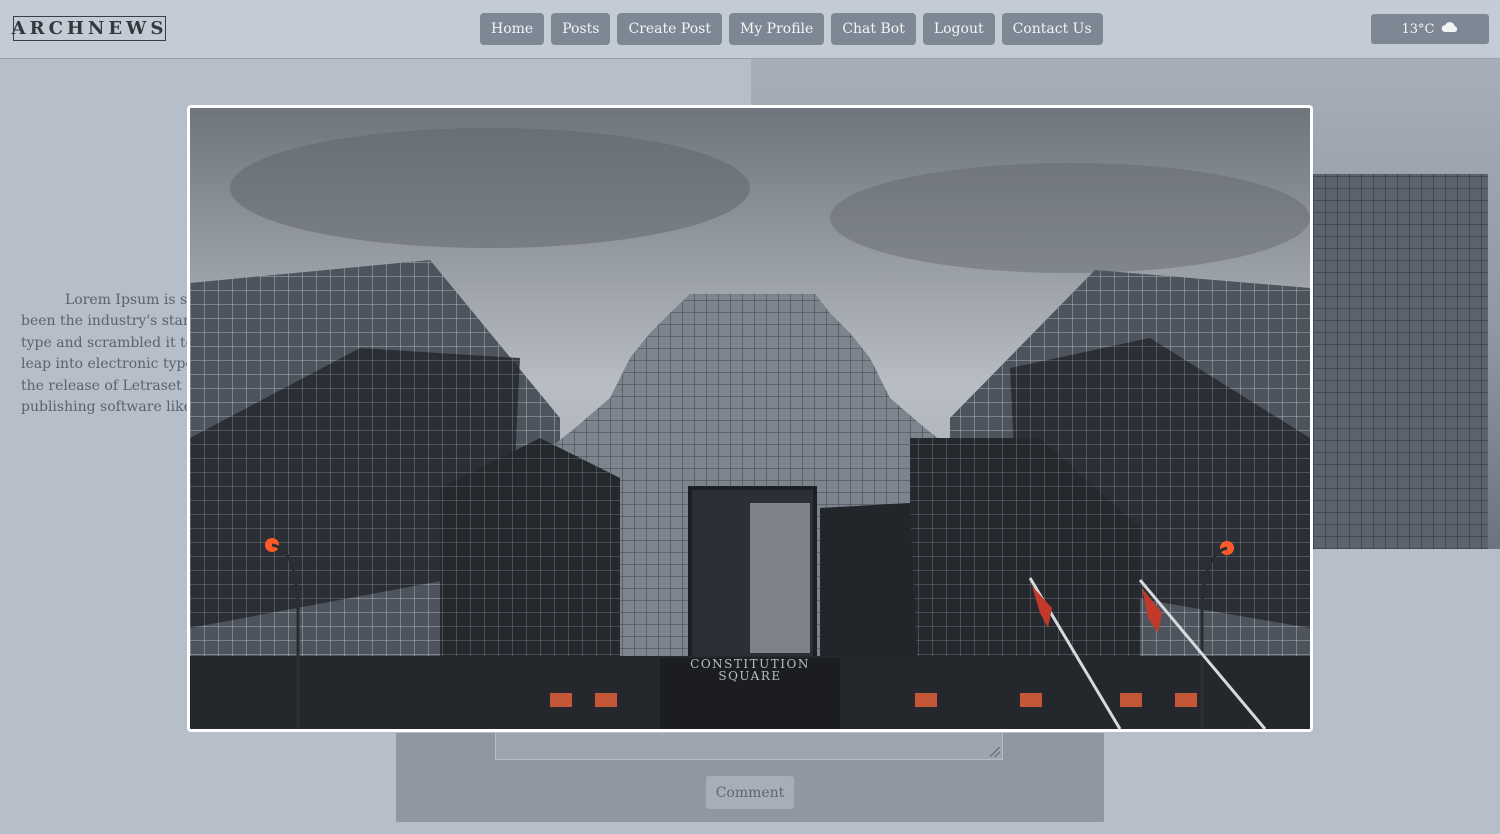 This screenshot has width=1500, height=834. Describe the element at coordinates (581, 29) in the screenshot. I see `nav-posts-button: Posts` at that location.